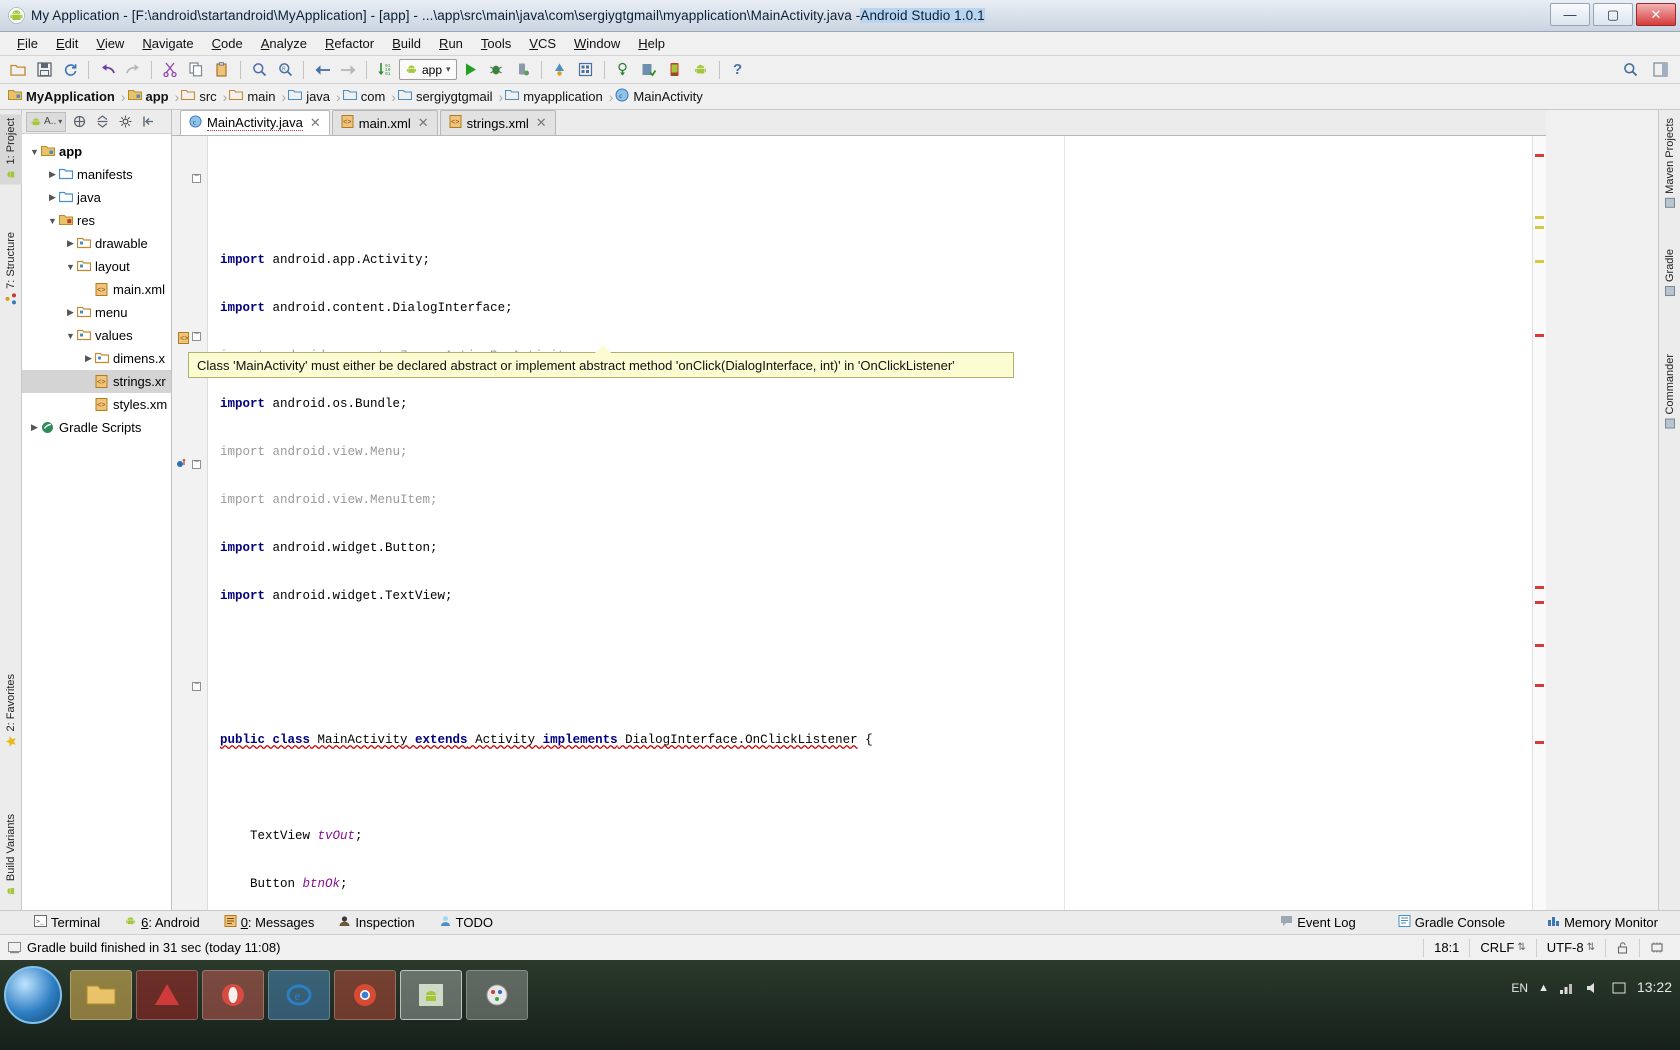  Describe the element at coordinates (11, 855) in the screenshot. I see `left-toolwindow-build-variants: Build Variants` at that location.